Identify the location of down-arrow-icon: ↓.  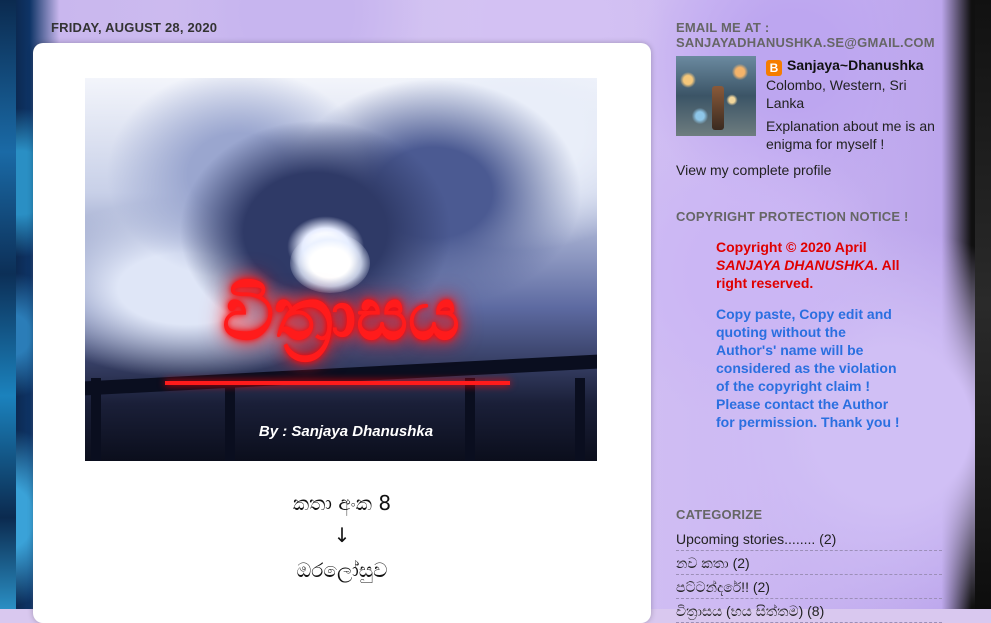
(342, 535).